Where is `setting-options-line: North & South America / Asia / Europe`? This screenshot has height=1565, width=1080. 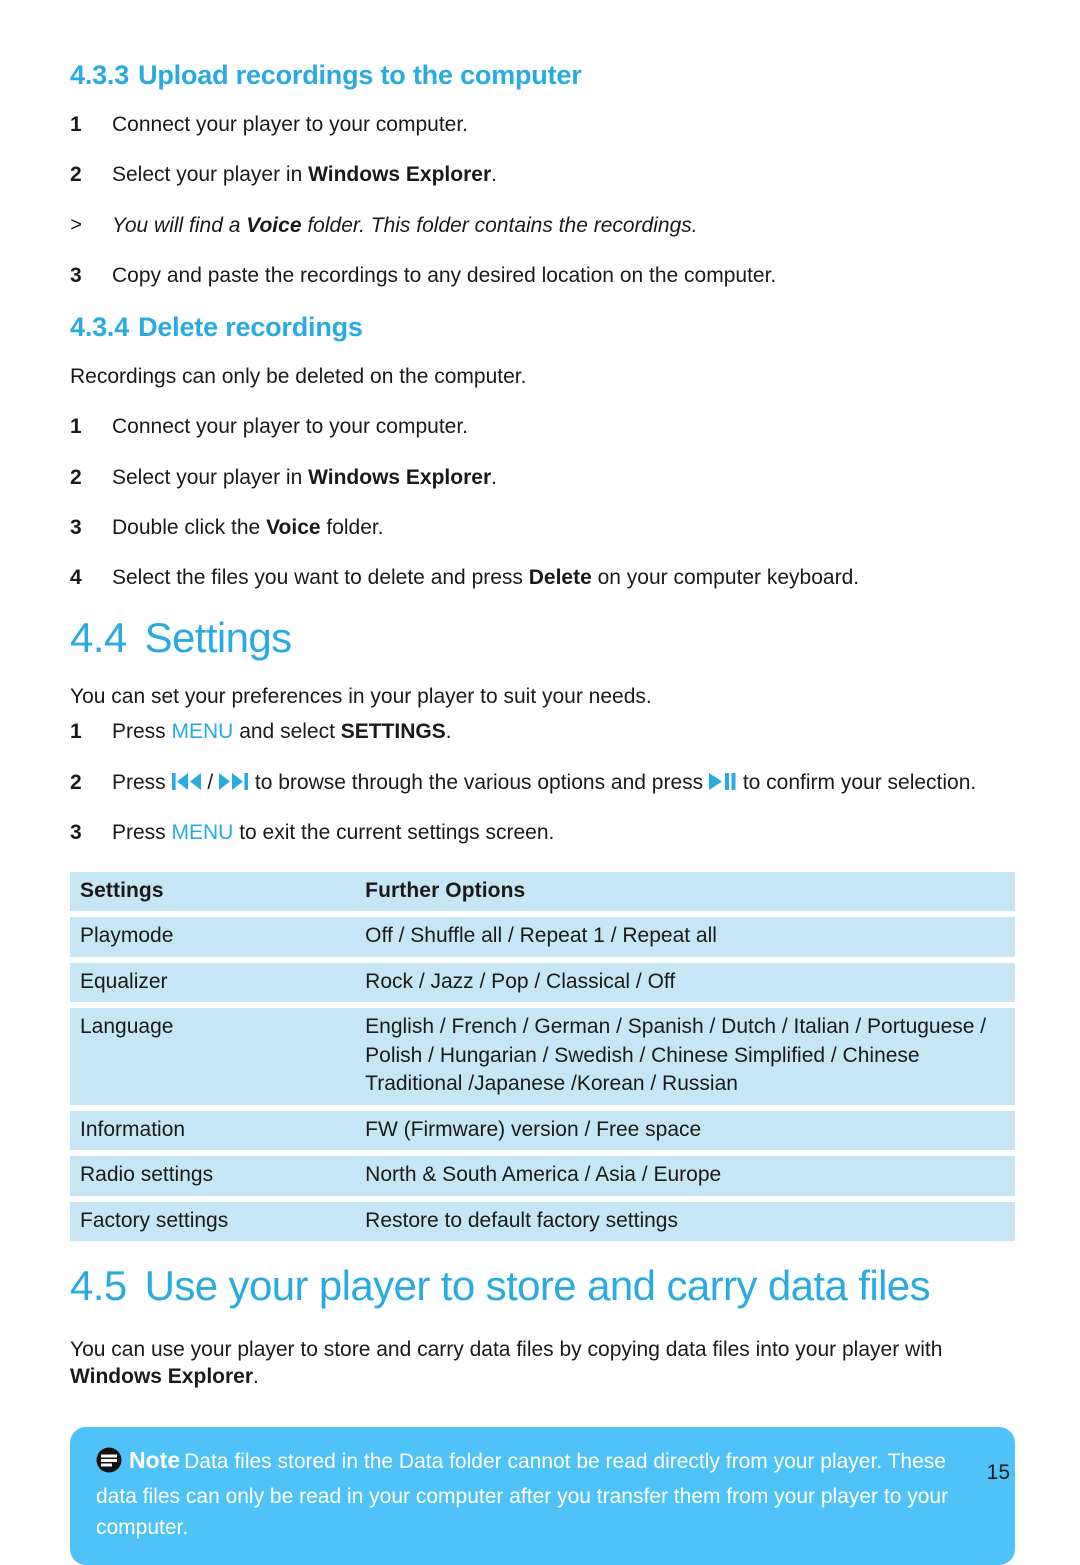
setting-options-line: North & South America / Asia / Europe is located at coordinates (543, 1175).